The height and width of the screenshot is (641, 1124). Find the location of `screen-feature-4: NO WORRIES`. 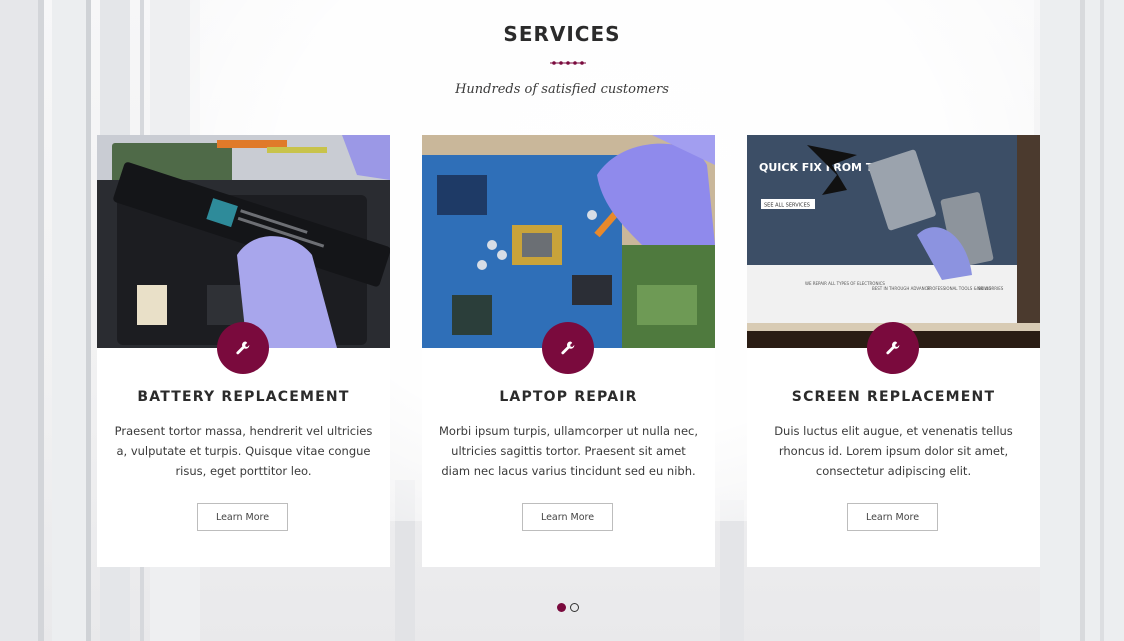

screen-feature-4: NO WORRIES is located at coordinates (990, 288).